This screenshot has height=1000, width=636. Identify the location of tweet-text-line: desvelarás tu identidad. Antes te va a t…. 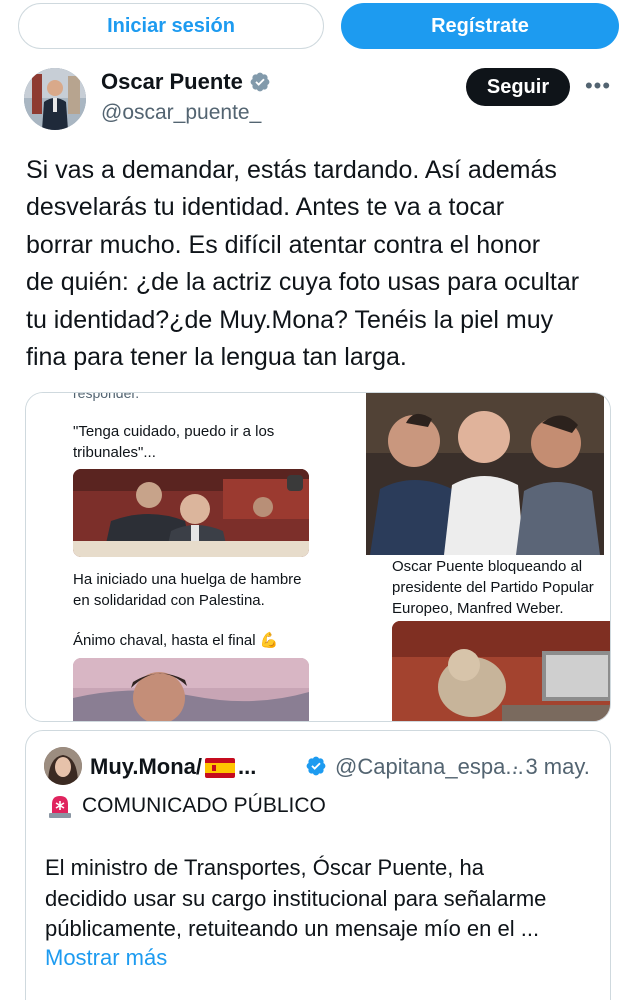
(265, 207).